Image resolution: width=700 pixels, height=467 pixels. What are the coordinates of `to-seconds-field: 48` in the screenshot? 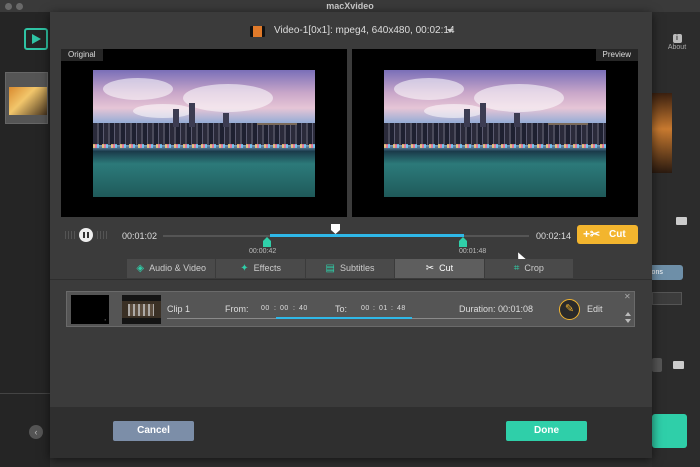 It's located at (401, 308).